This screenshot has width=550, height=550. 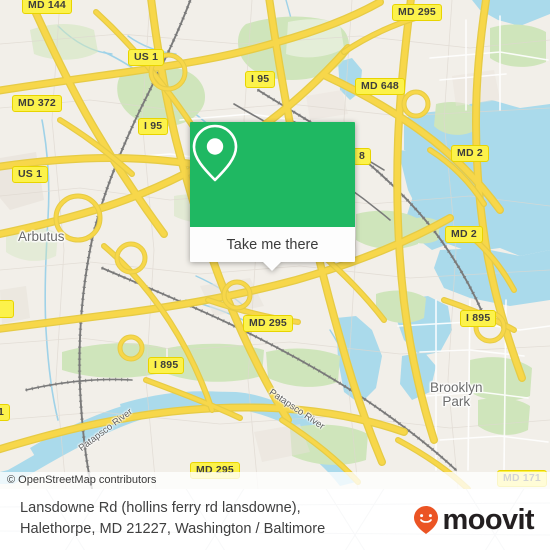 I want to click on place-label-arbutus: Arbutus, so click(x=41, y=236).